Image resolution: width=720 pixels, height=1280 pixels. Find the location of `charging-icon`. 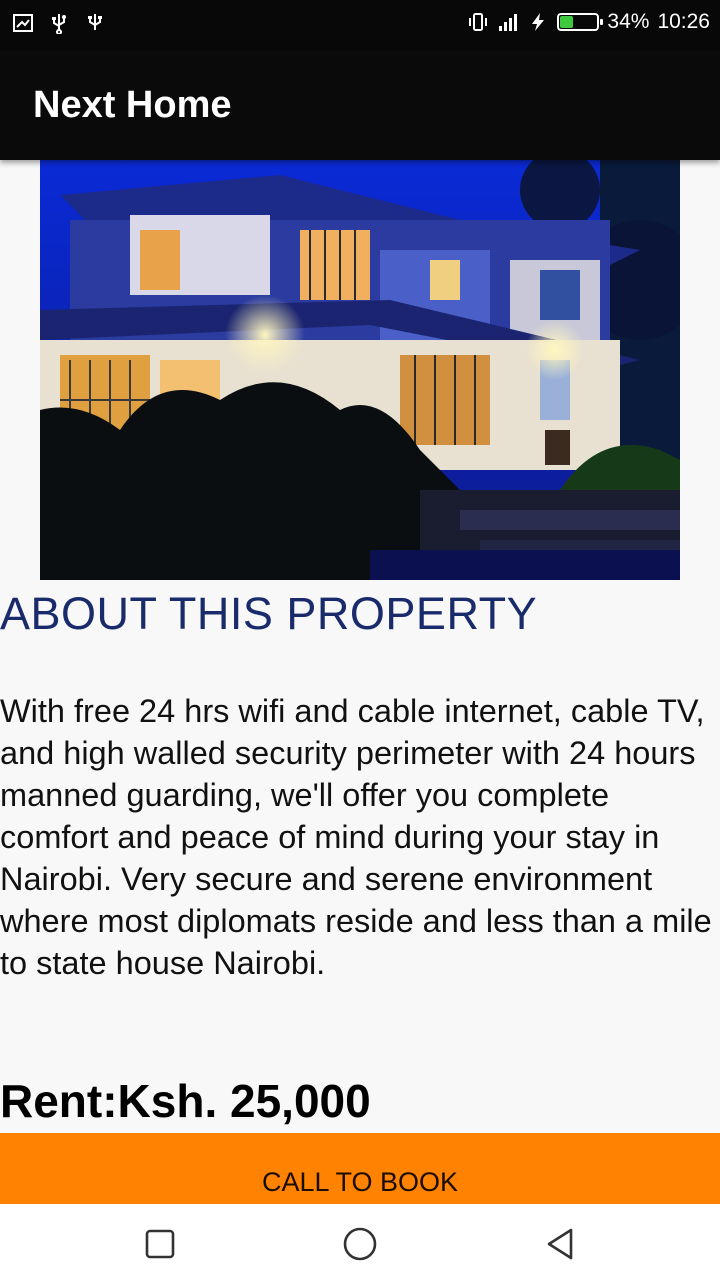

charging-icon is located at coordinates (538, 22).